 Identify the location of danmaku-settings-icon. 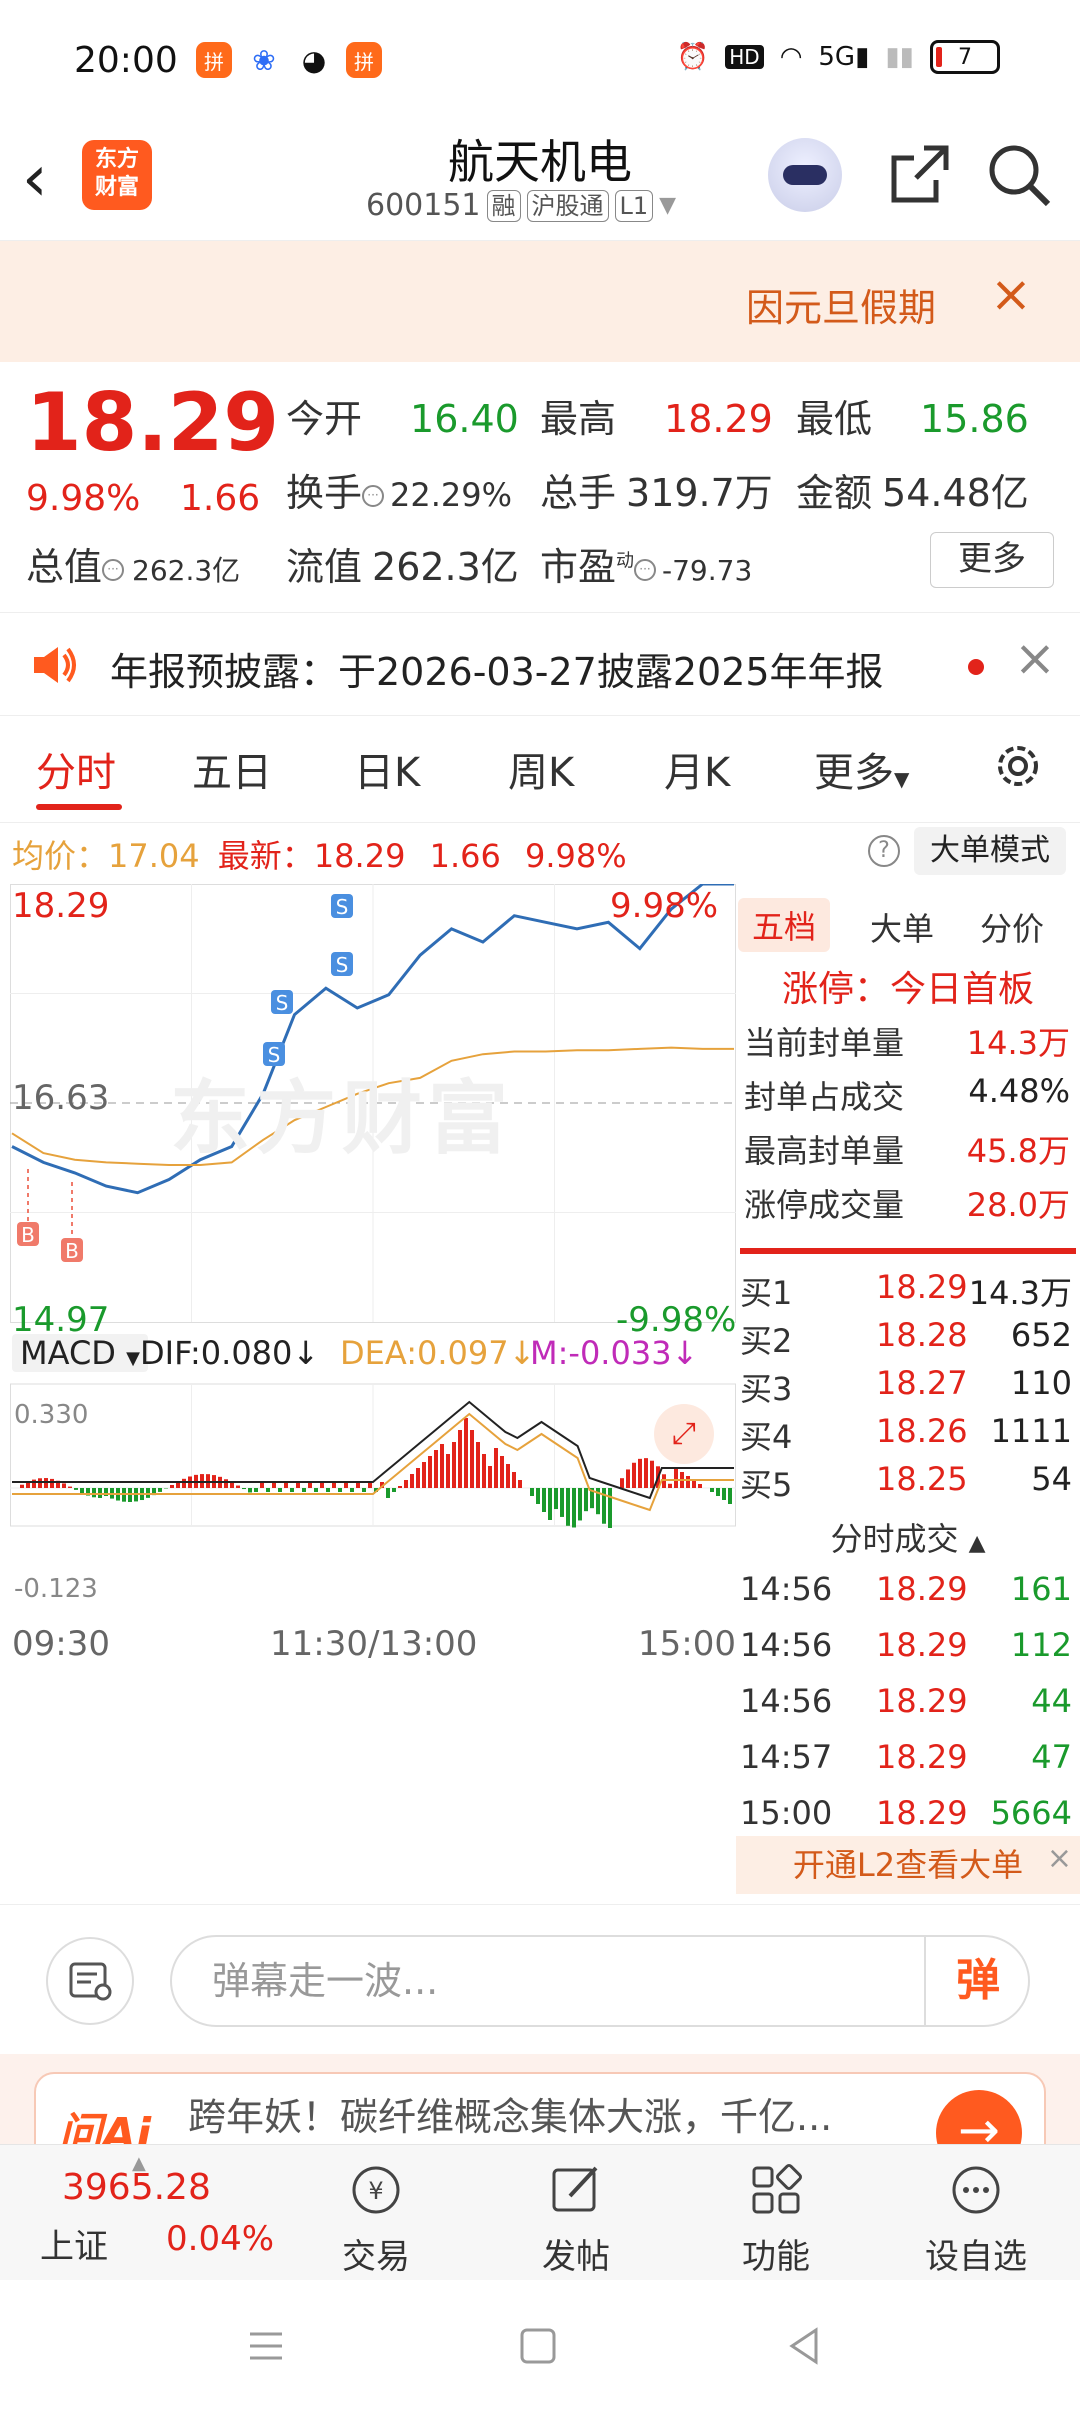
(90, 1981).